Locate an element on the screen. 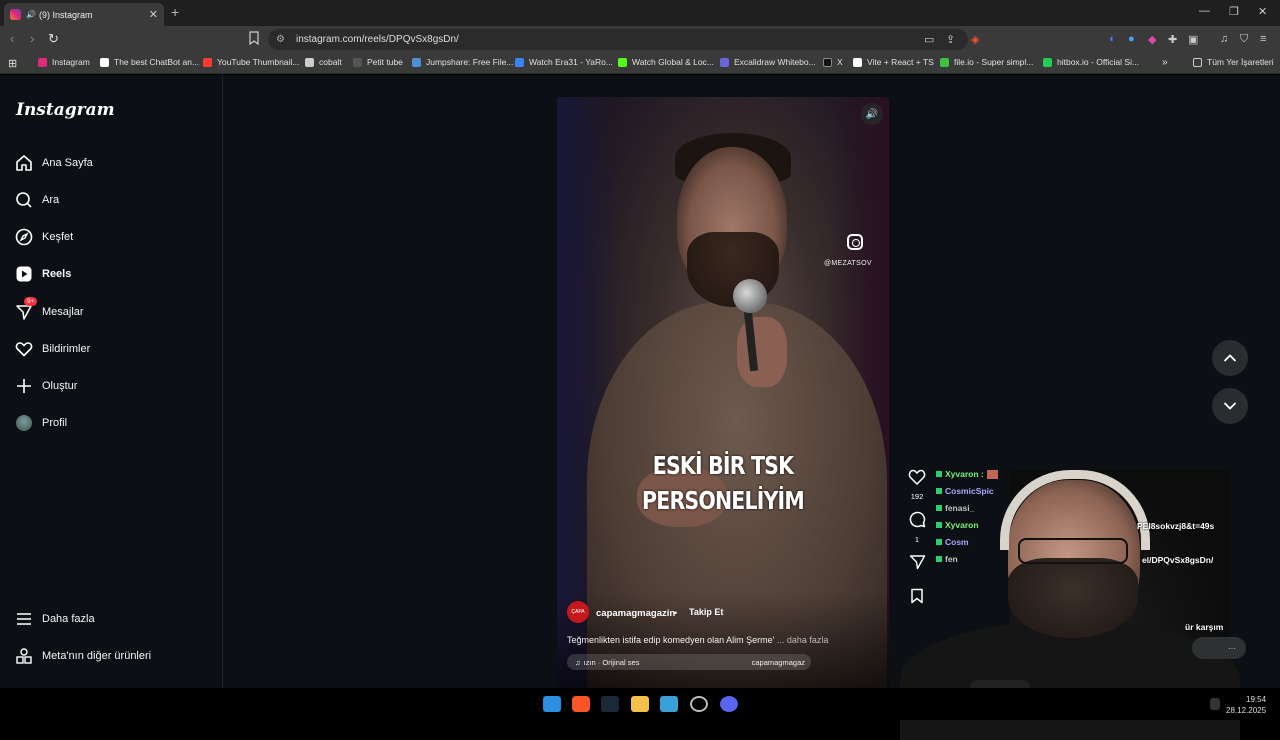 This screenshot has height=740, width=1280. volume-button: 🔊 is located at coordinates (872, 114).